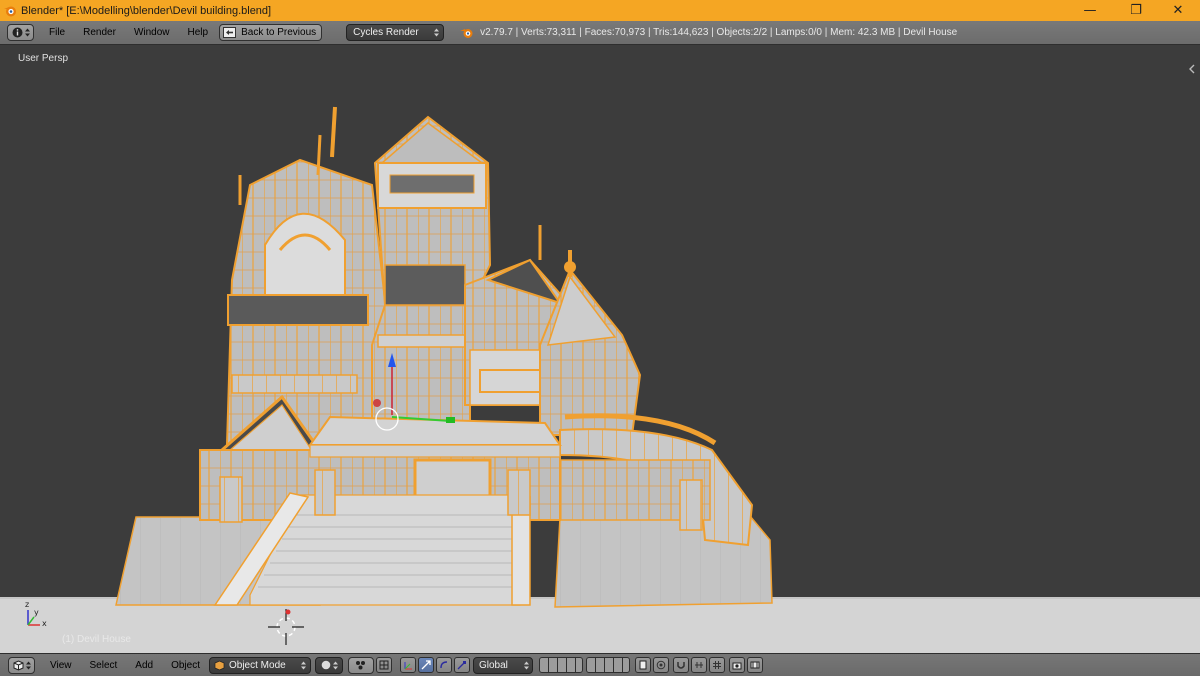 The image size is (1200, 676). I want to click on restore-button: ❐, so click(1136, 10).